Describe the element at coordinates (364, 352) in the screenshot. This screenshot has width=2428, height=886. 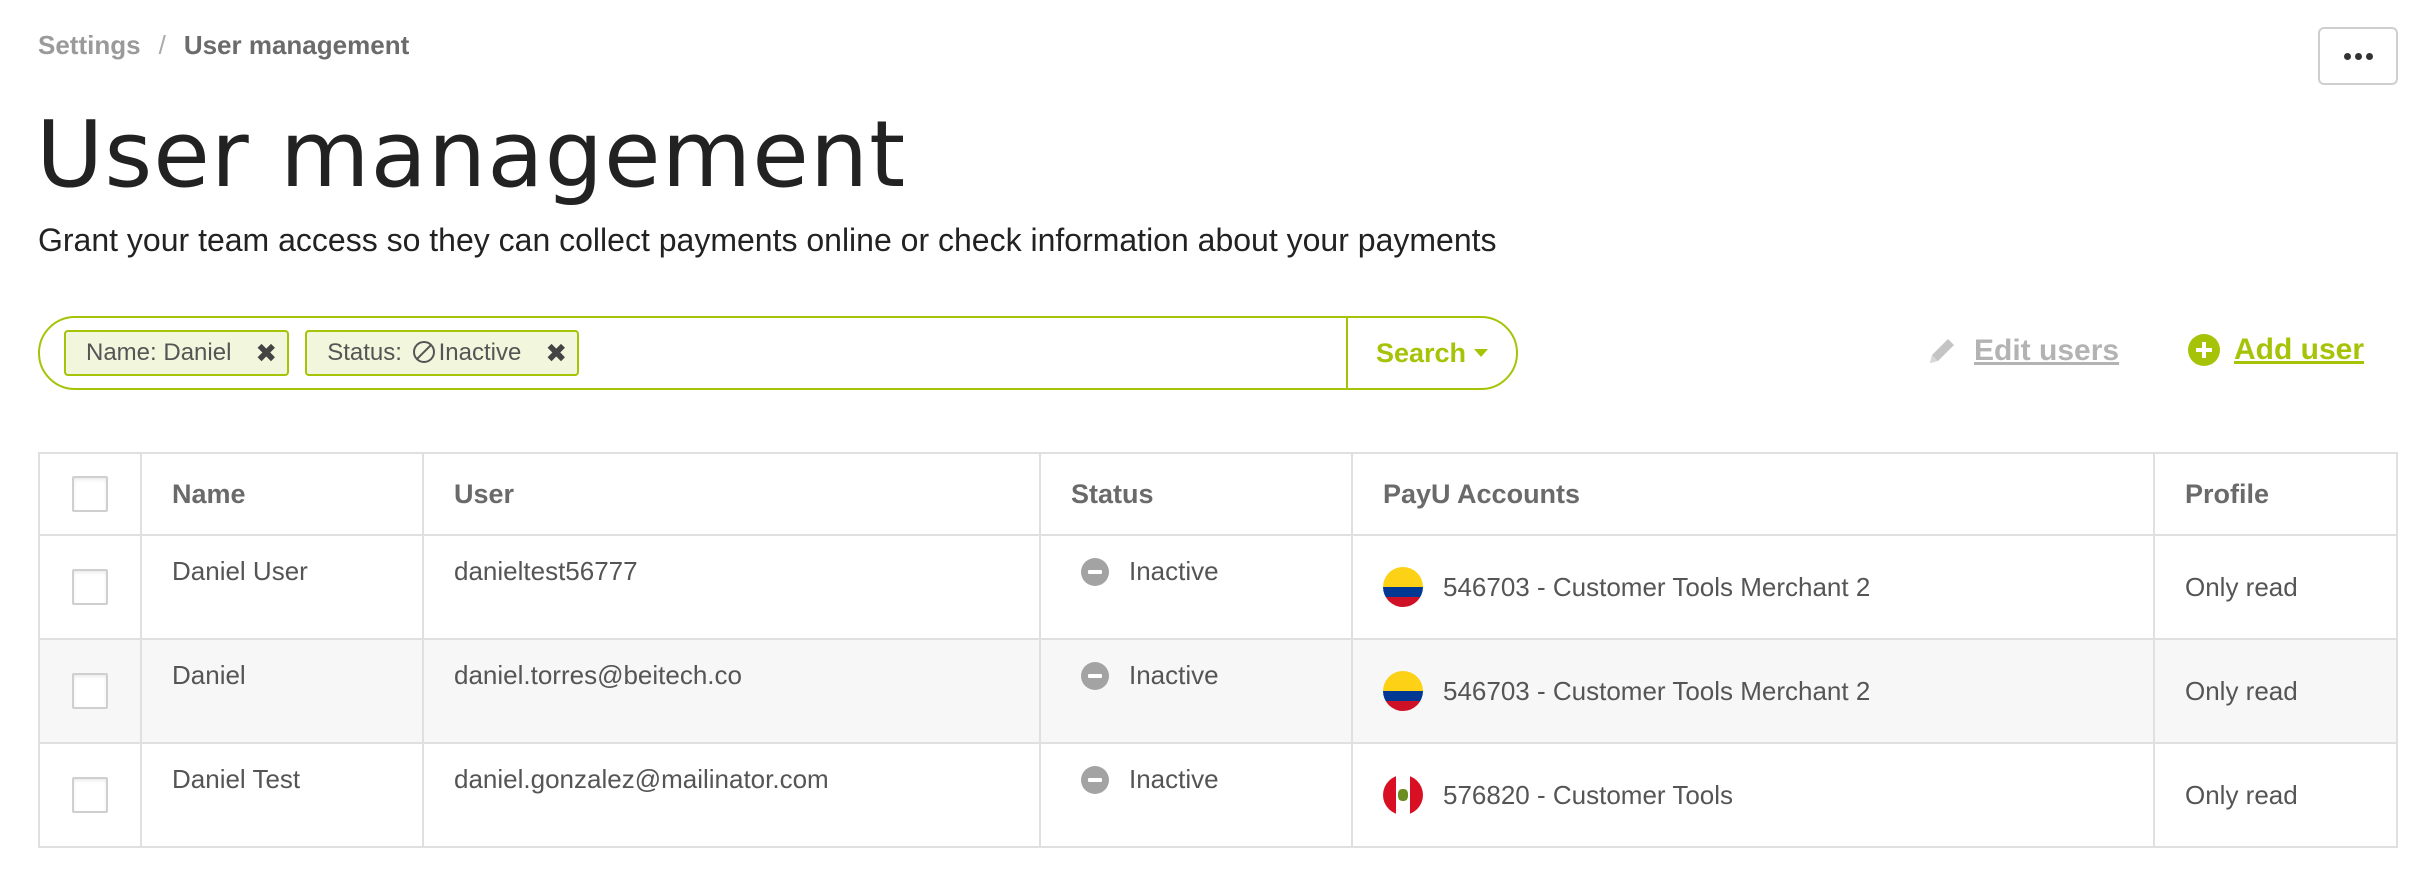
I see `filter-chip-prefix: Status:` at that location.